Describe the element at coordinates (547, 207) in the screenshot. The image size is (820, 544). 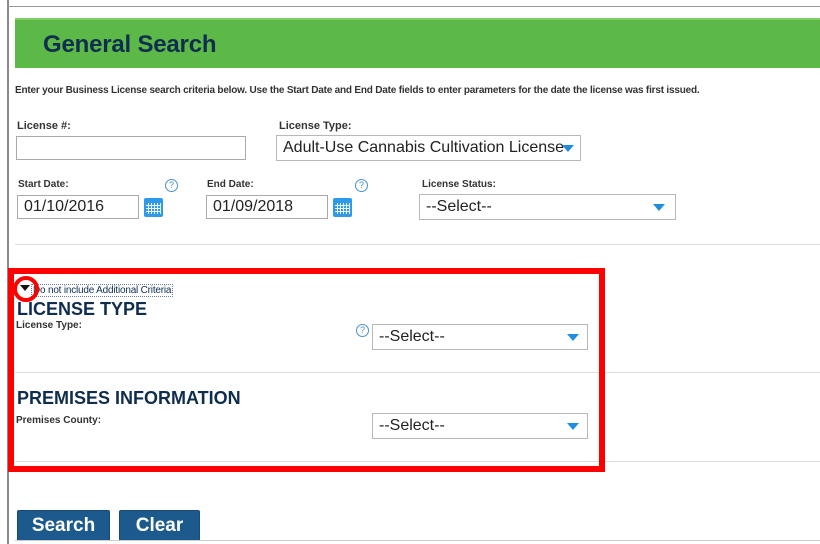
I see `license-status-select: --Select--` at that location.